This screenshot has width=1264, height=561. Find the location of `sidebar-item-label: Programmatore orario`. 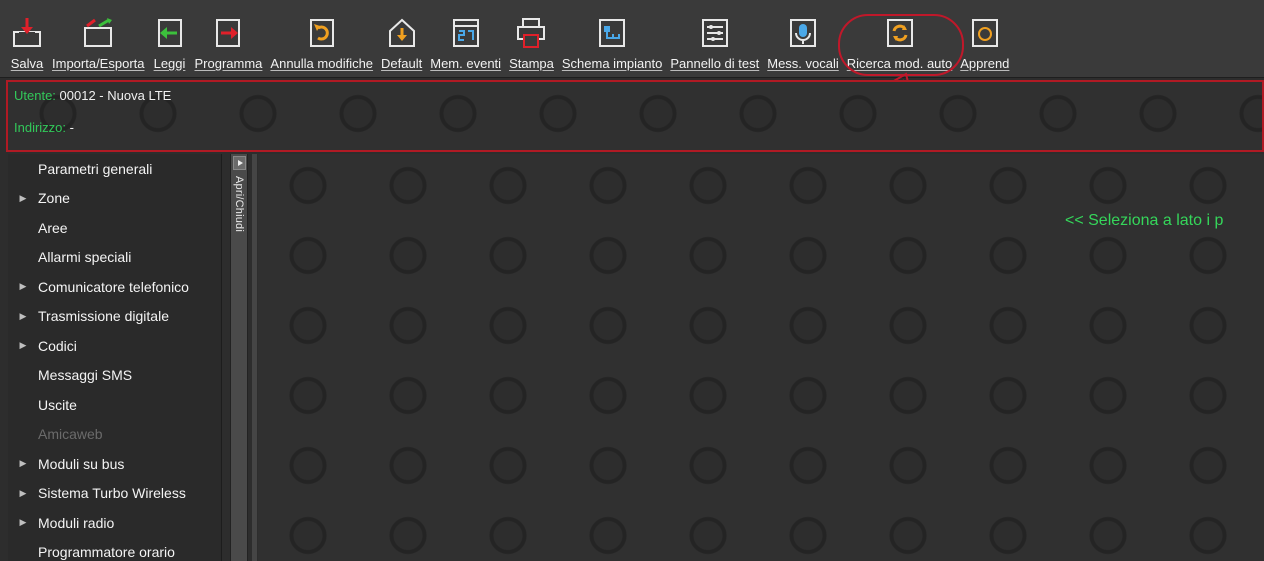

sidebar-item-label: Programmatore orario is located at coordinates (106, 552).